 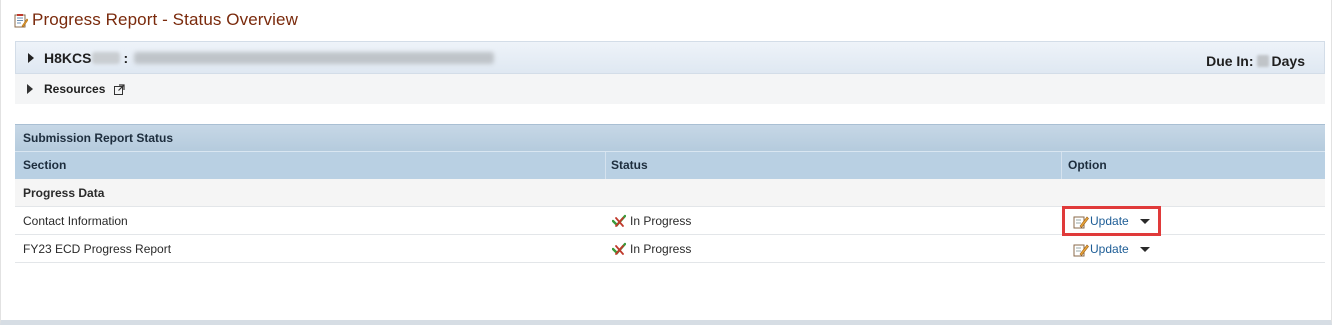 What do you see at coordinates (98, 138) in the screenshot?
I see `submission-status-title: Submission Report Status` at bounding box center [98, 138].